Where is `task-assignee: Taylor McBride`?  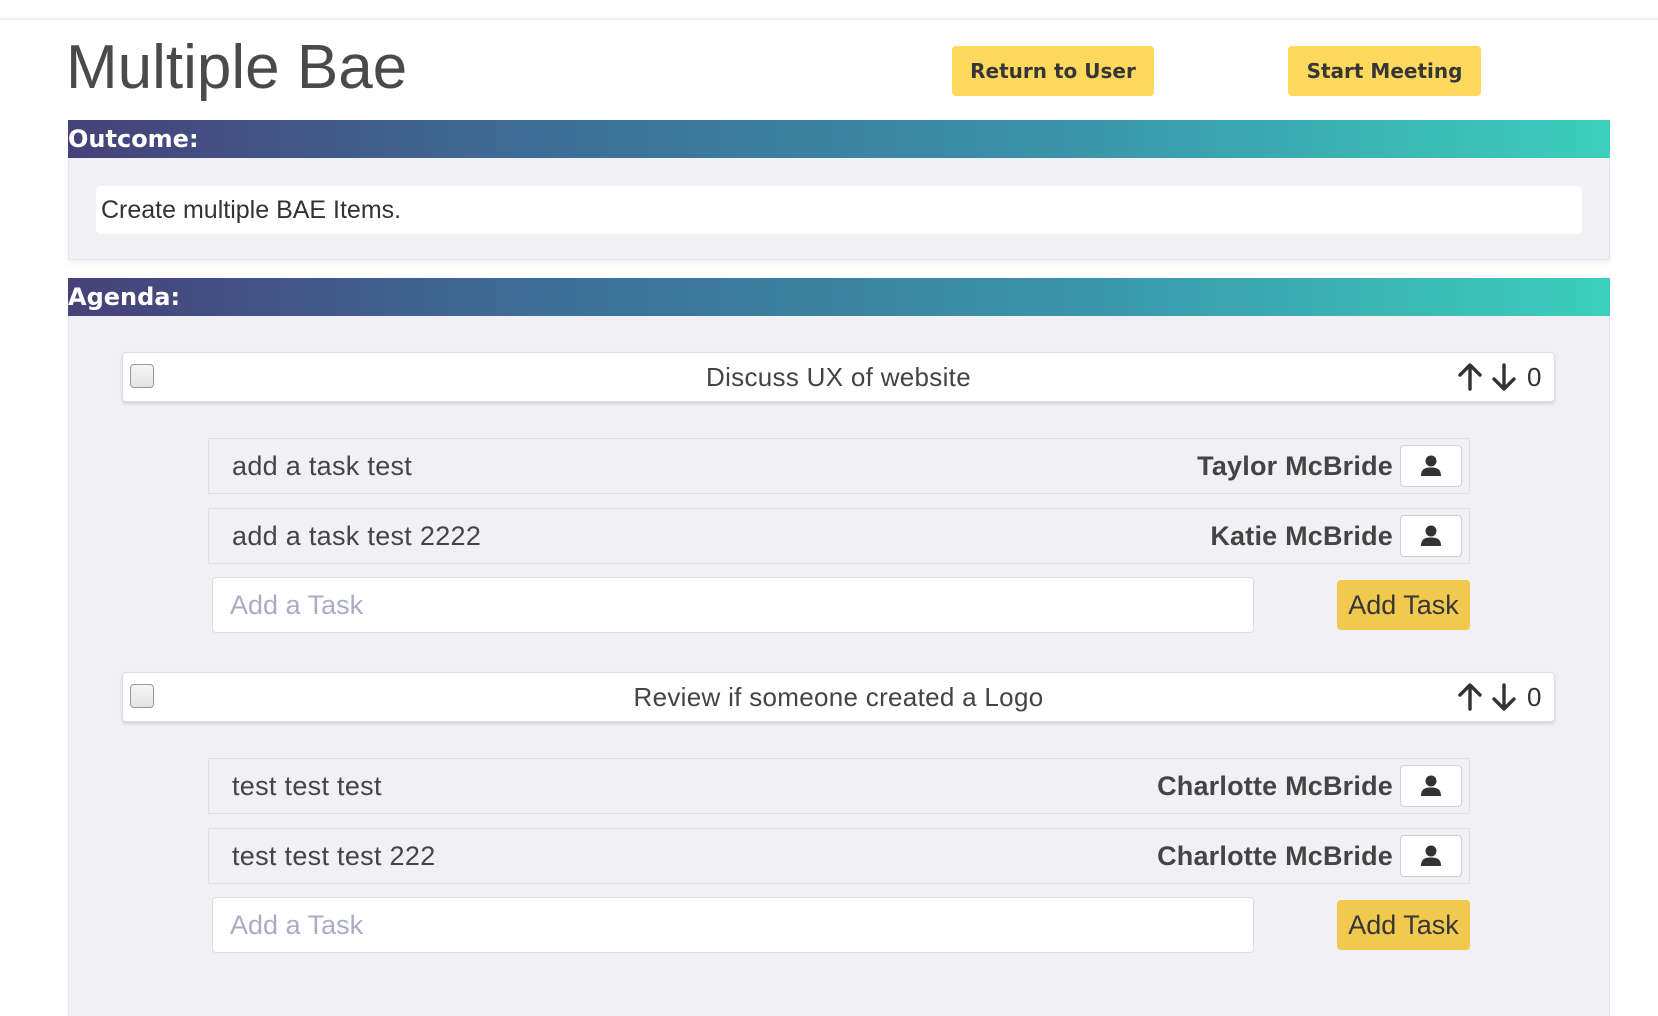 task-assignee: Taylor McBride is located at coordinates (1295, 466).